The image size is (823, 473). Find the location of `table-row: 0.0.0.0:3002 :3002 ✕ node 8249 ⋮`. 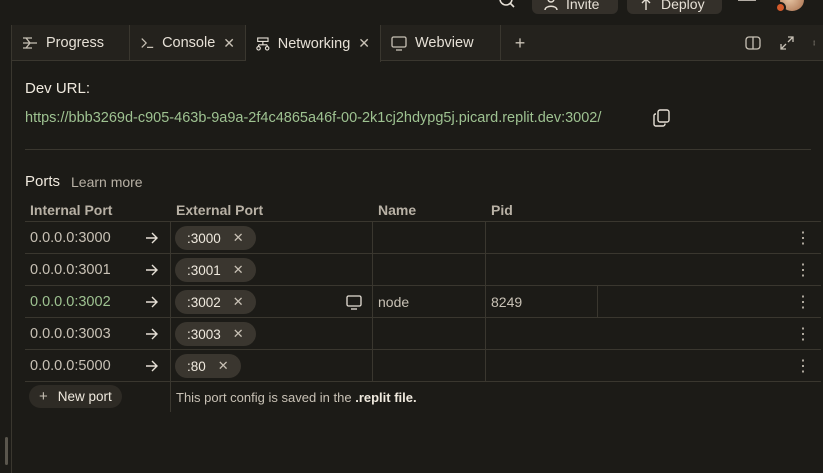

table-row: 0.0.0.0:3002 :3002 ✕ node 8249 ⋮ is located at coordinates (423, 302).